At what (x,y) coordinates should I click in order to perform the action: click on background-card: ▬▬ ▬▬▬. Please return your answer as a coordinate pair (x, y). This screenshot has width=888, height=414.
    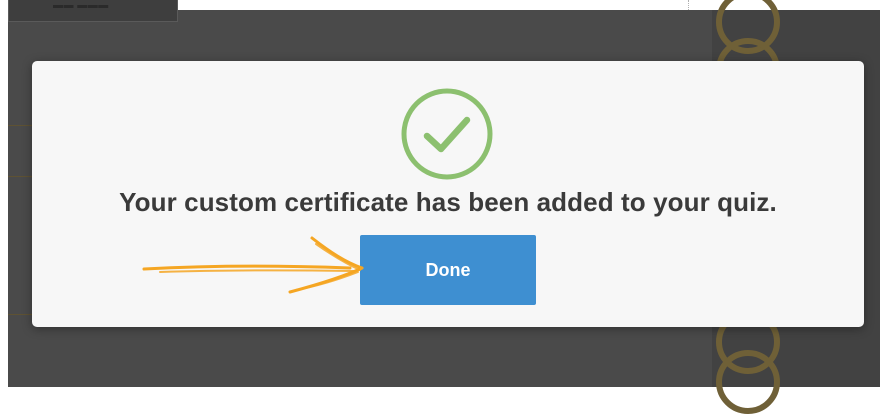
    Looking at the image, I should click on (93, 11).